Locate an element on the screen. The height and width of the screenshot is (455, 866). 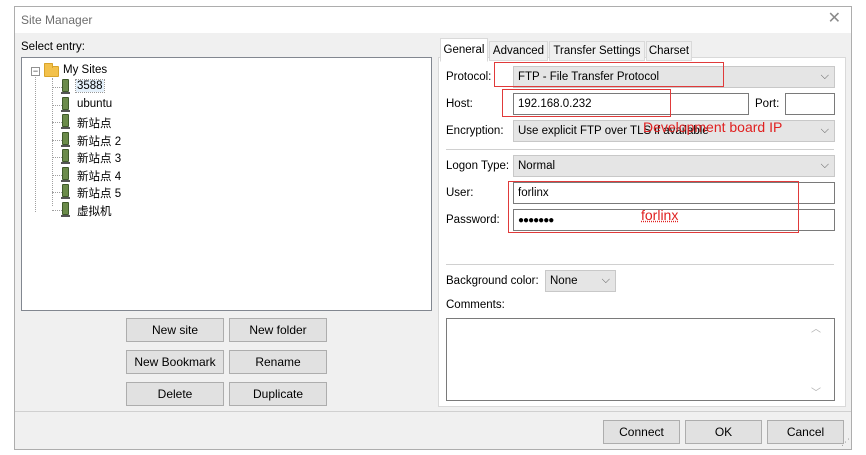
rename-button: Rename is located at coordinates (278, 362).